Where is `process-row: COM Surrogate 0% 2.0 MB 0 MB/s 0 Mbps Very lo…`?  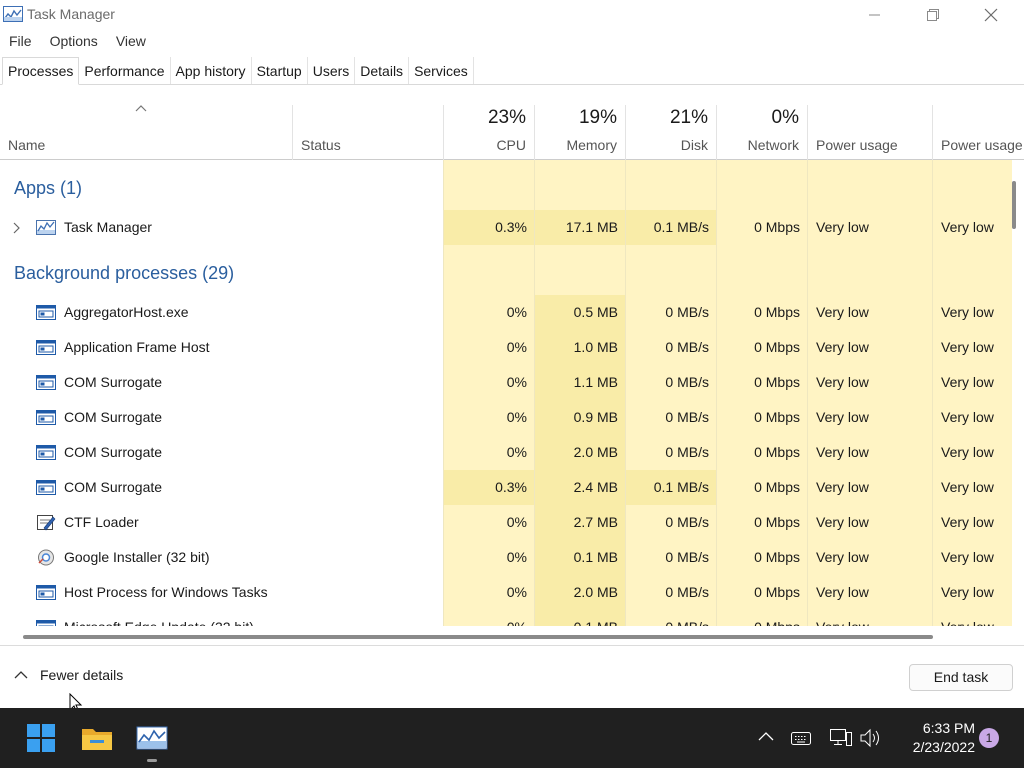 process-row: COM Surrogate 0% 2.0 MB 0 MB/s 0 Mbps Very lo… is located at coordinates (506, 452).